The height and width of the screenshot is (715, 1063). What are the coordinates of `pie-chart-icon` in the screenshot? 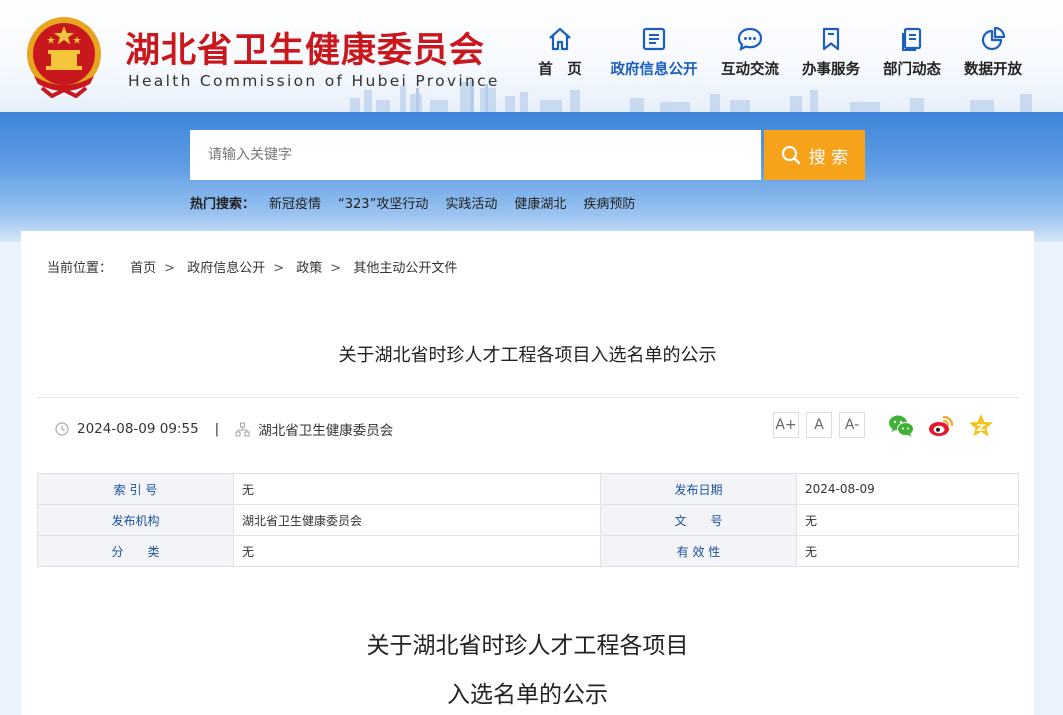 It's located at (993, 38).